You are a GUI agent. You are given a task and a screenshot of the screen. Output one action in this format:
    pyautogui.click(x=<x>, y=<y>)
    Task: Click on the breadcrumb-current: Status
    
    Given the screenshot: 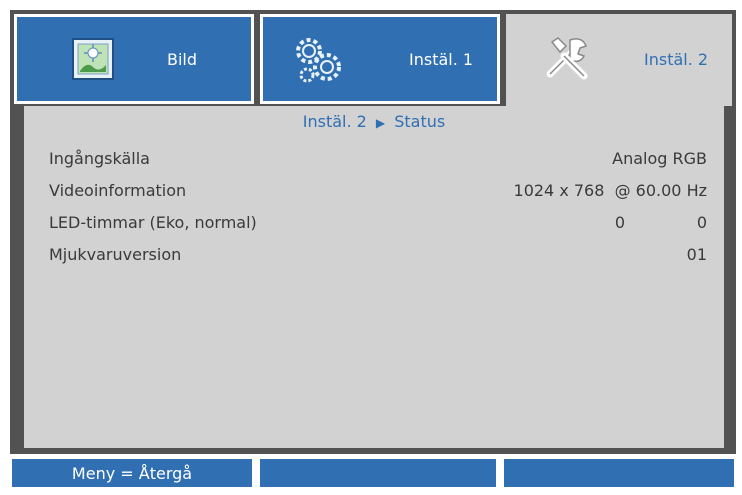 What is the action you would take?
    pyautogui.click(x=420, y=121)
    